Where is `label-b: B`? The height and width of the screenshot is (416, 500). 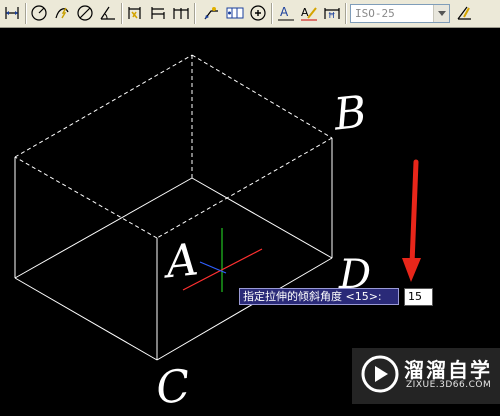 label-b: B is located at coordinates (350, 113).